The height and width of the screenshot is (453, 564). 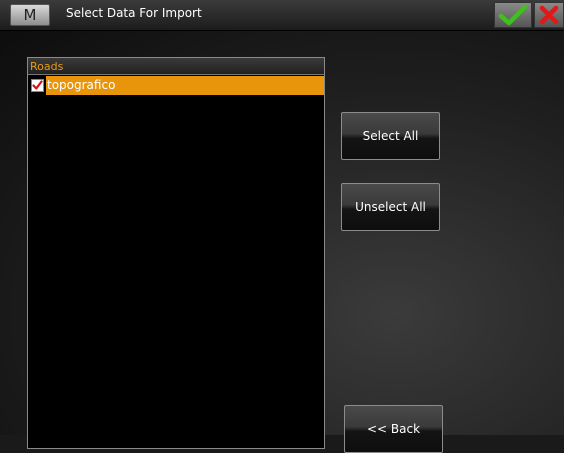 I want to click on list-item-label: topografico, so click(x=185, y=85).